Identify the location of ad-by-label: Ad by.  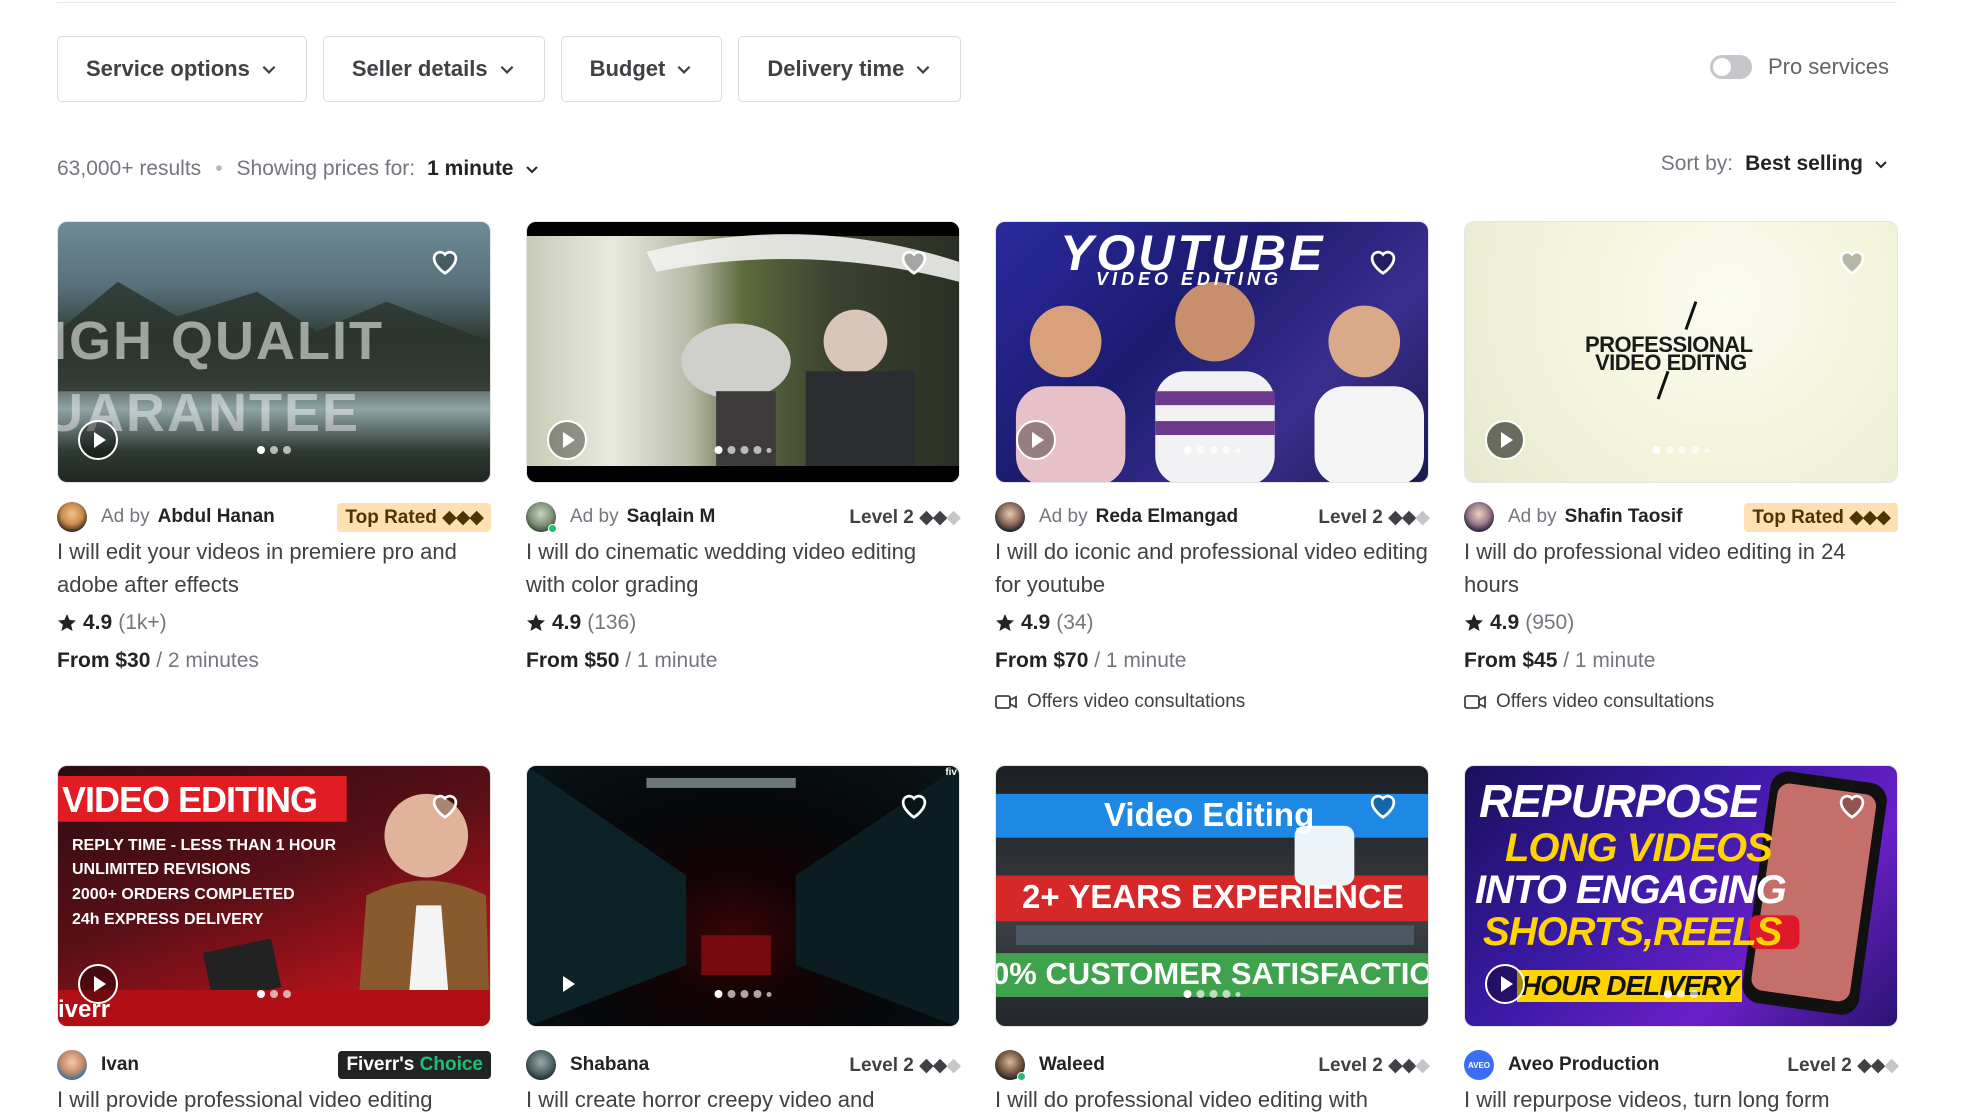
(1063, 516).